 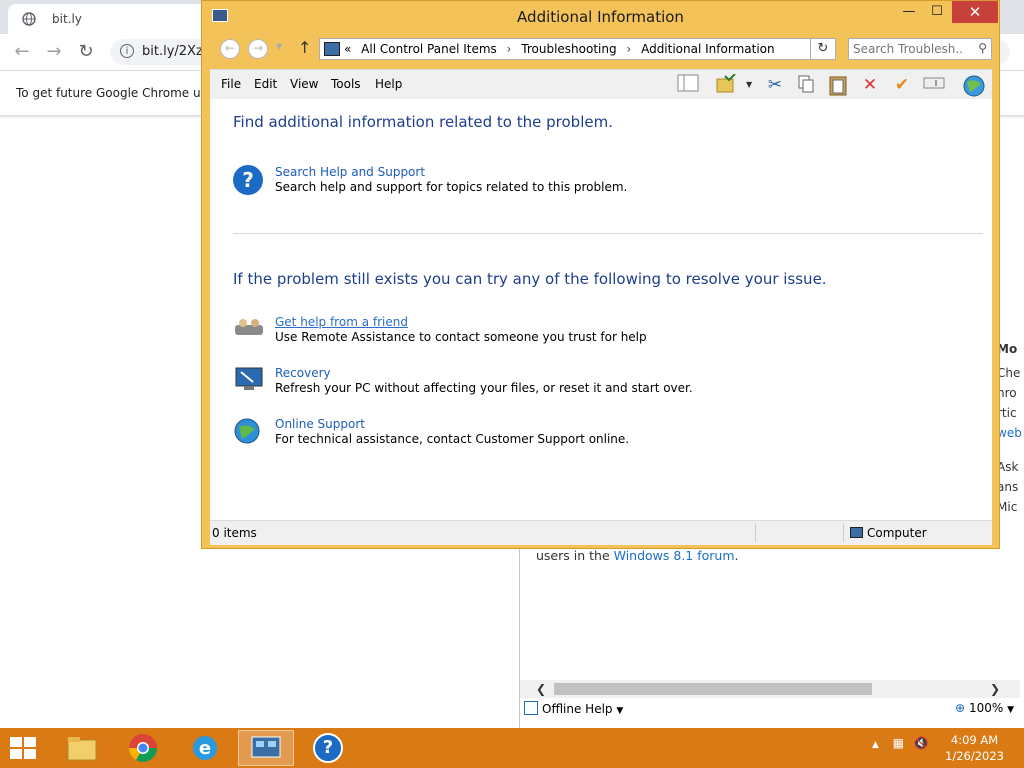 What do you see at coordinates (1008, 467) in the screenshot?
I see `help-partial-text: Ask` at bounding box center [1008, 467].